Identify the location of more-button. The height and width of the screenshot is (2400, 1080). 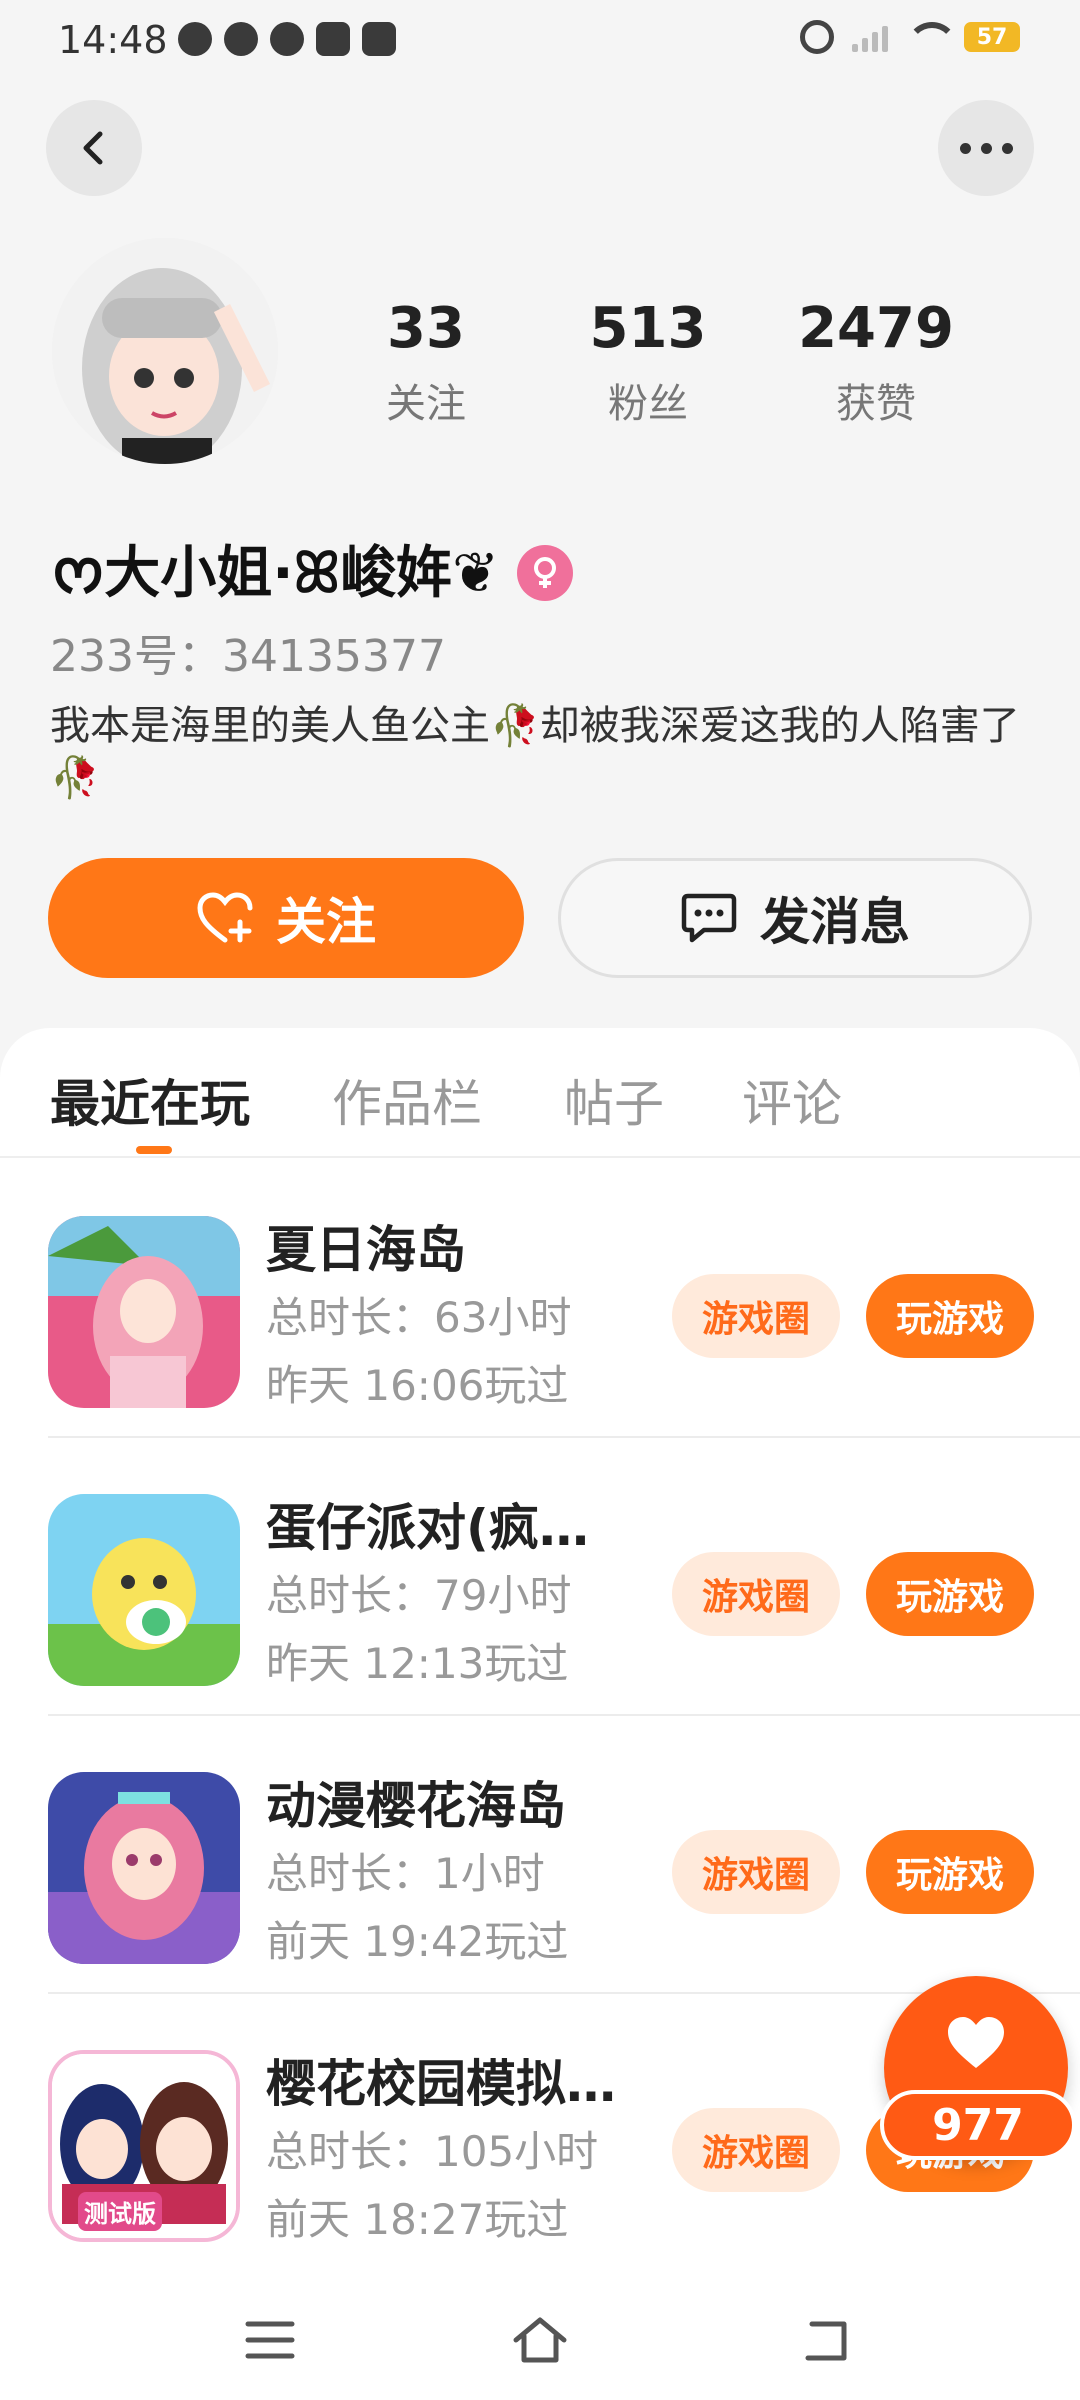
(986, 148).